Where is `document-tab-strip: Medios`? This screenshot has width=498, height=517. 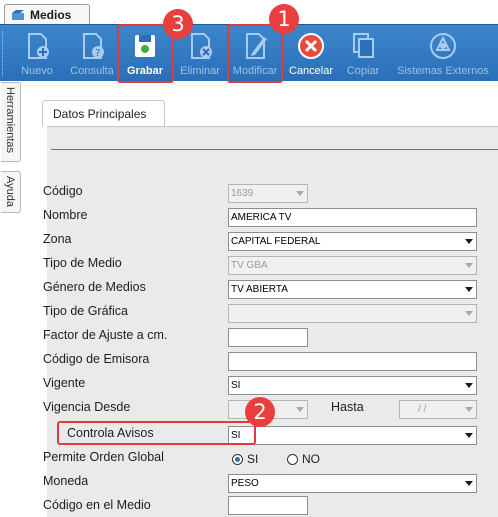
document-tab-strip: Medios is located at coordinates (249, 12).